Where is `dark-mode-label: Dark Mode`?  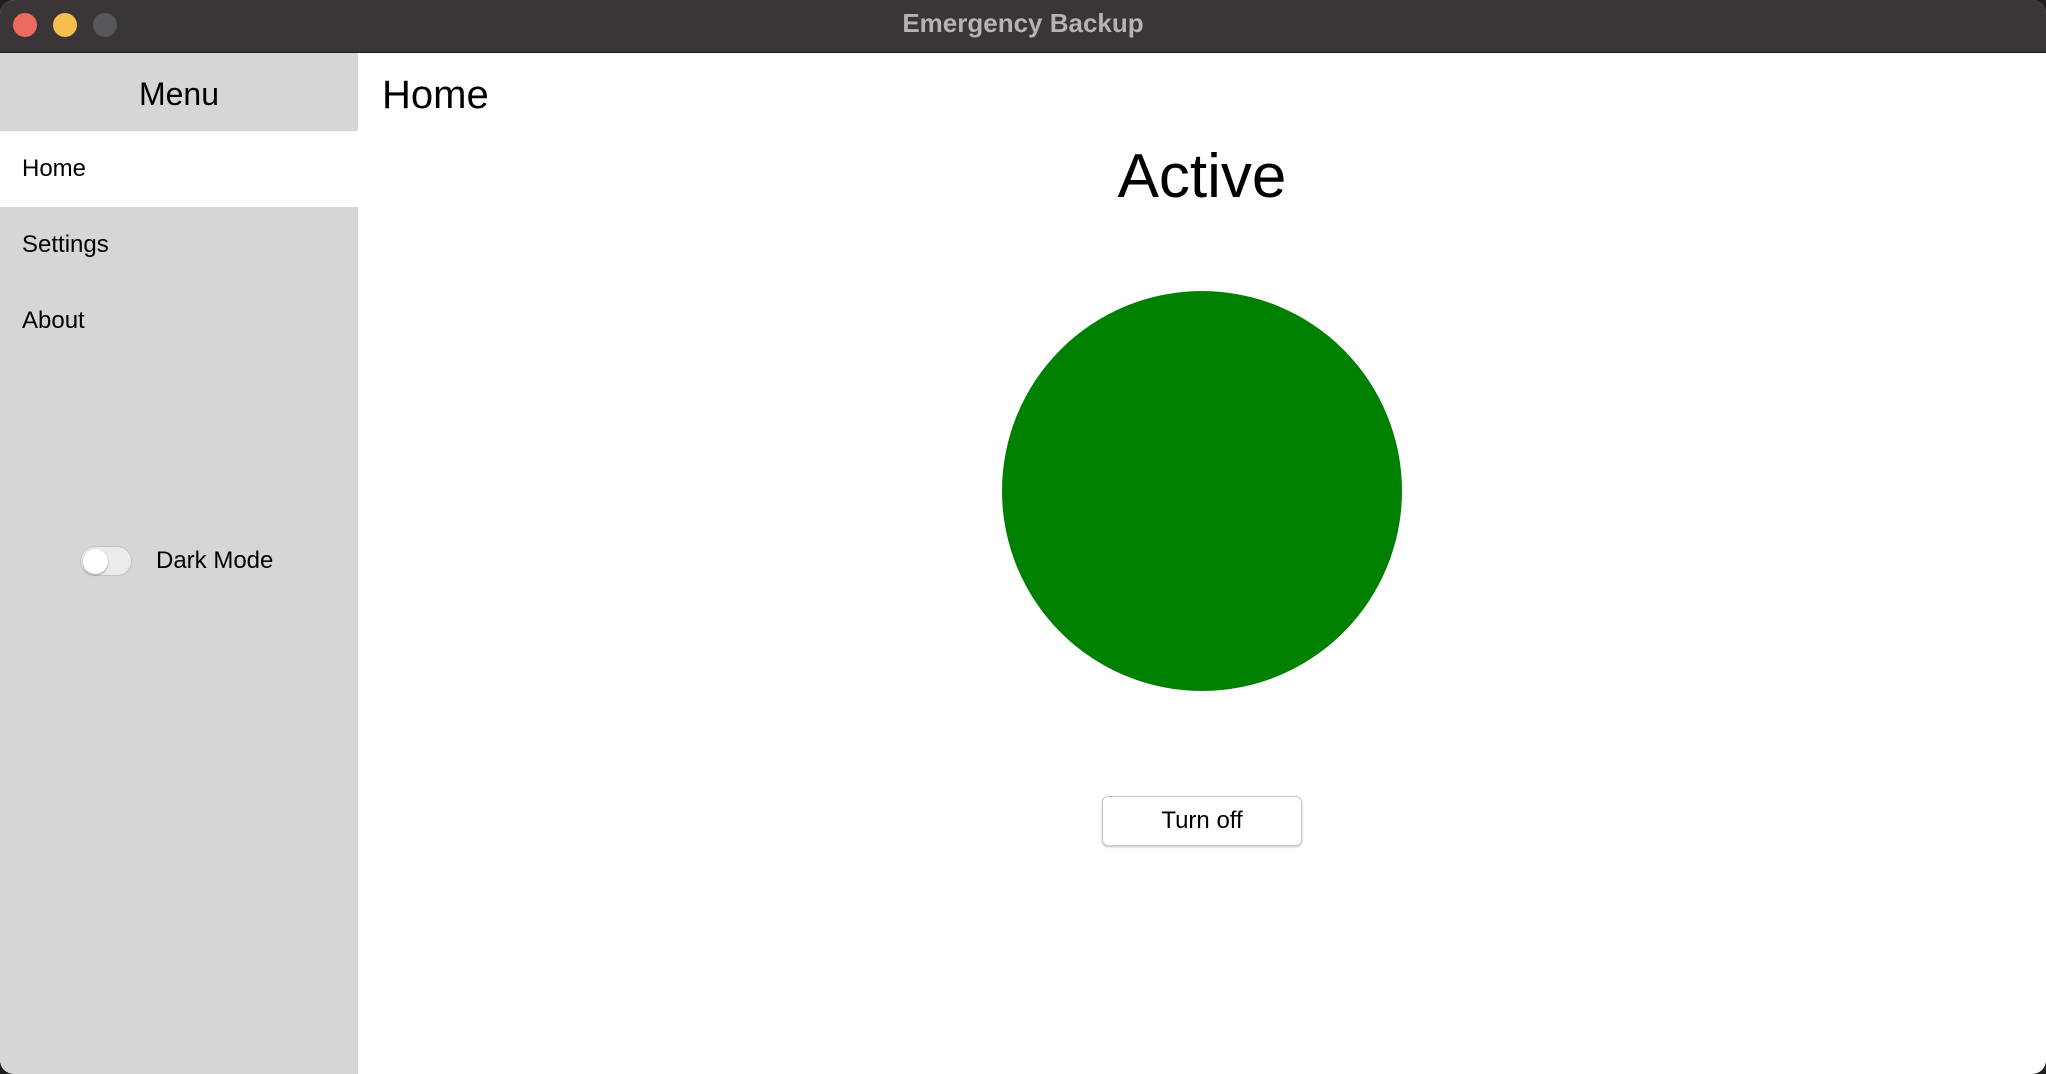
dark-mode-label: Dark Mode is located at coordinates (215, 560).